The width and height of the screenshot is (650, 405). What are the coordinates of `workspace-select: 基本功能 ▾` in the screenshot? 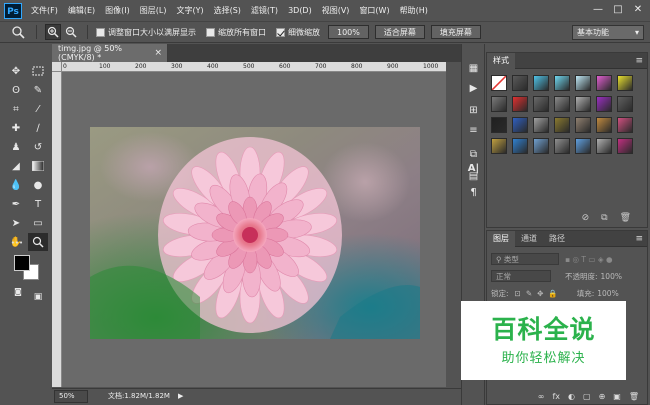 It's located at (608, 32).